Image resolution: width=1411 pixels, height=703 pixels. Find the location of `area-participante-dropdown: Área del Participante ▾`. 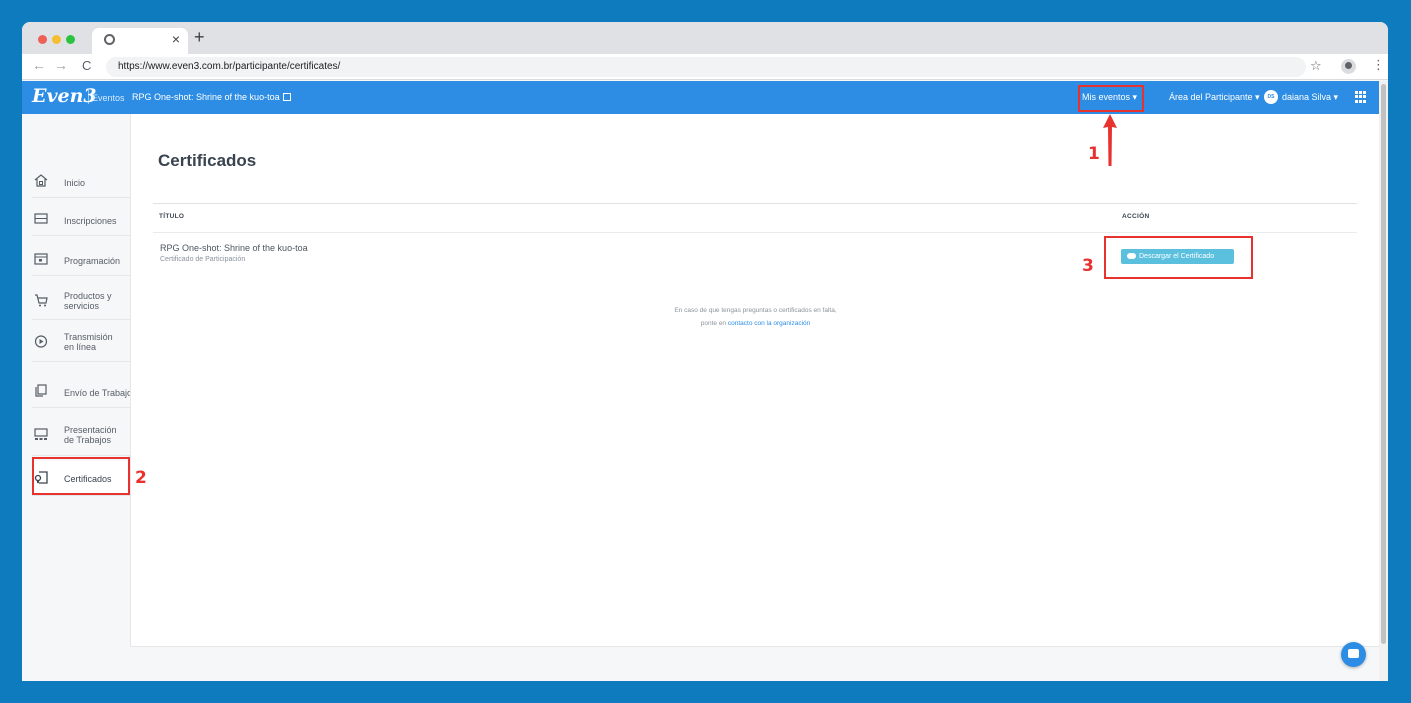

area-participante-dropdown: Área del Participante ▾ is located at coordinates (1214, 97).